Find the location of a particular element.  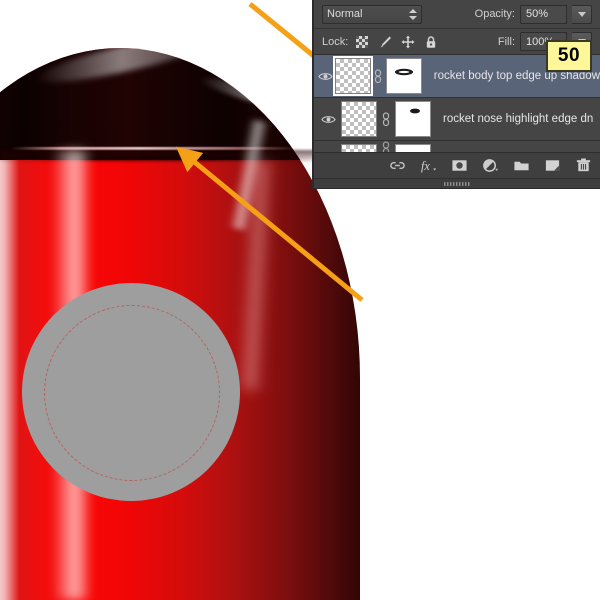

rocket-nose-gradient is located at coordinates (180, 104).